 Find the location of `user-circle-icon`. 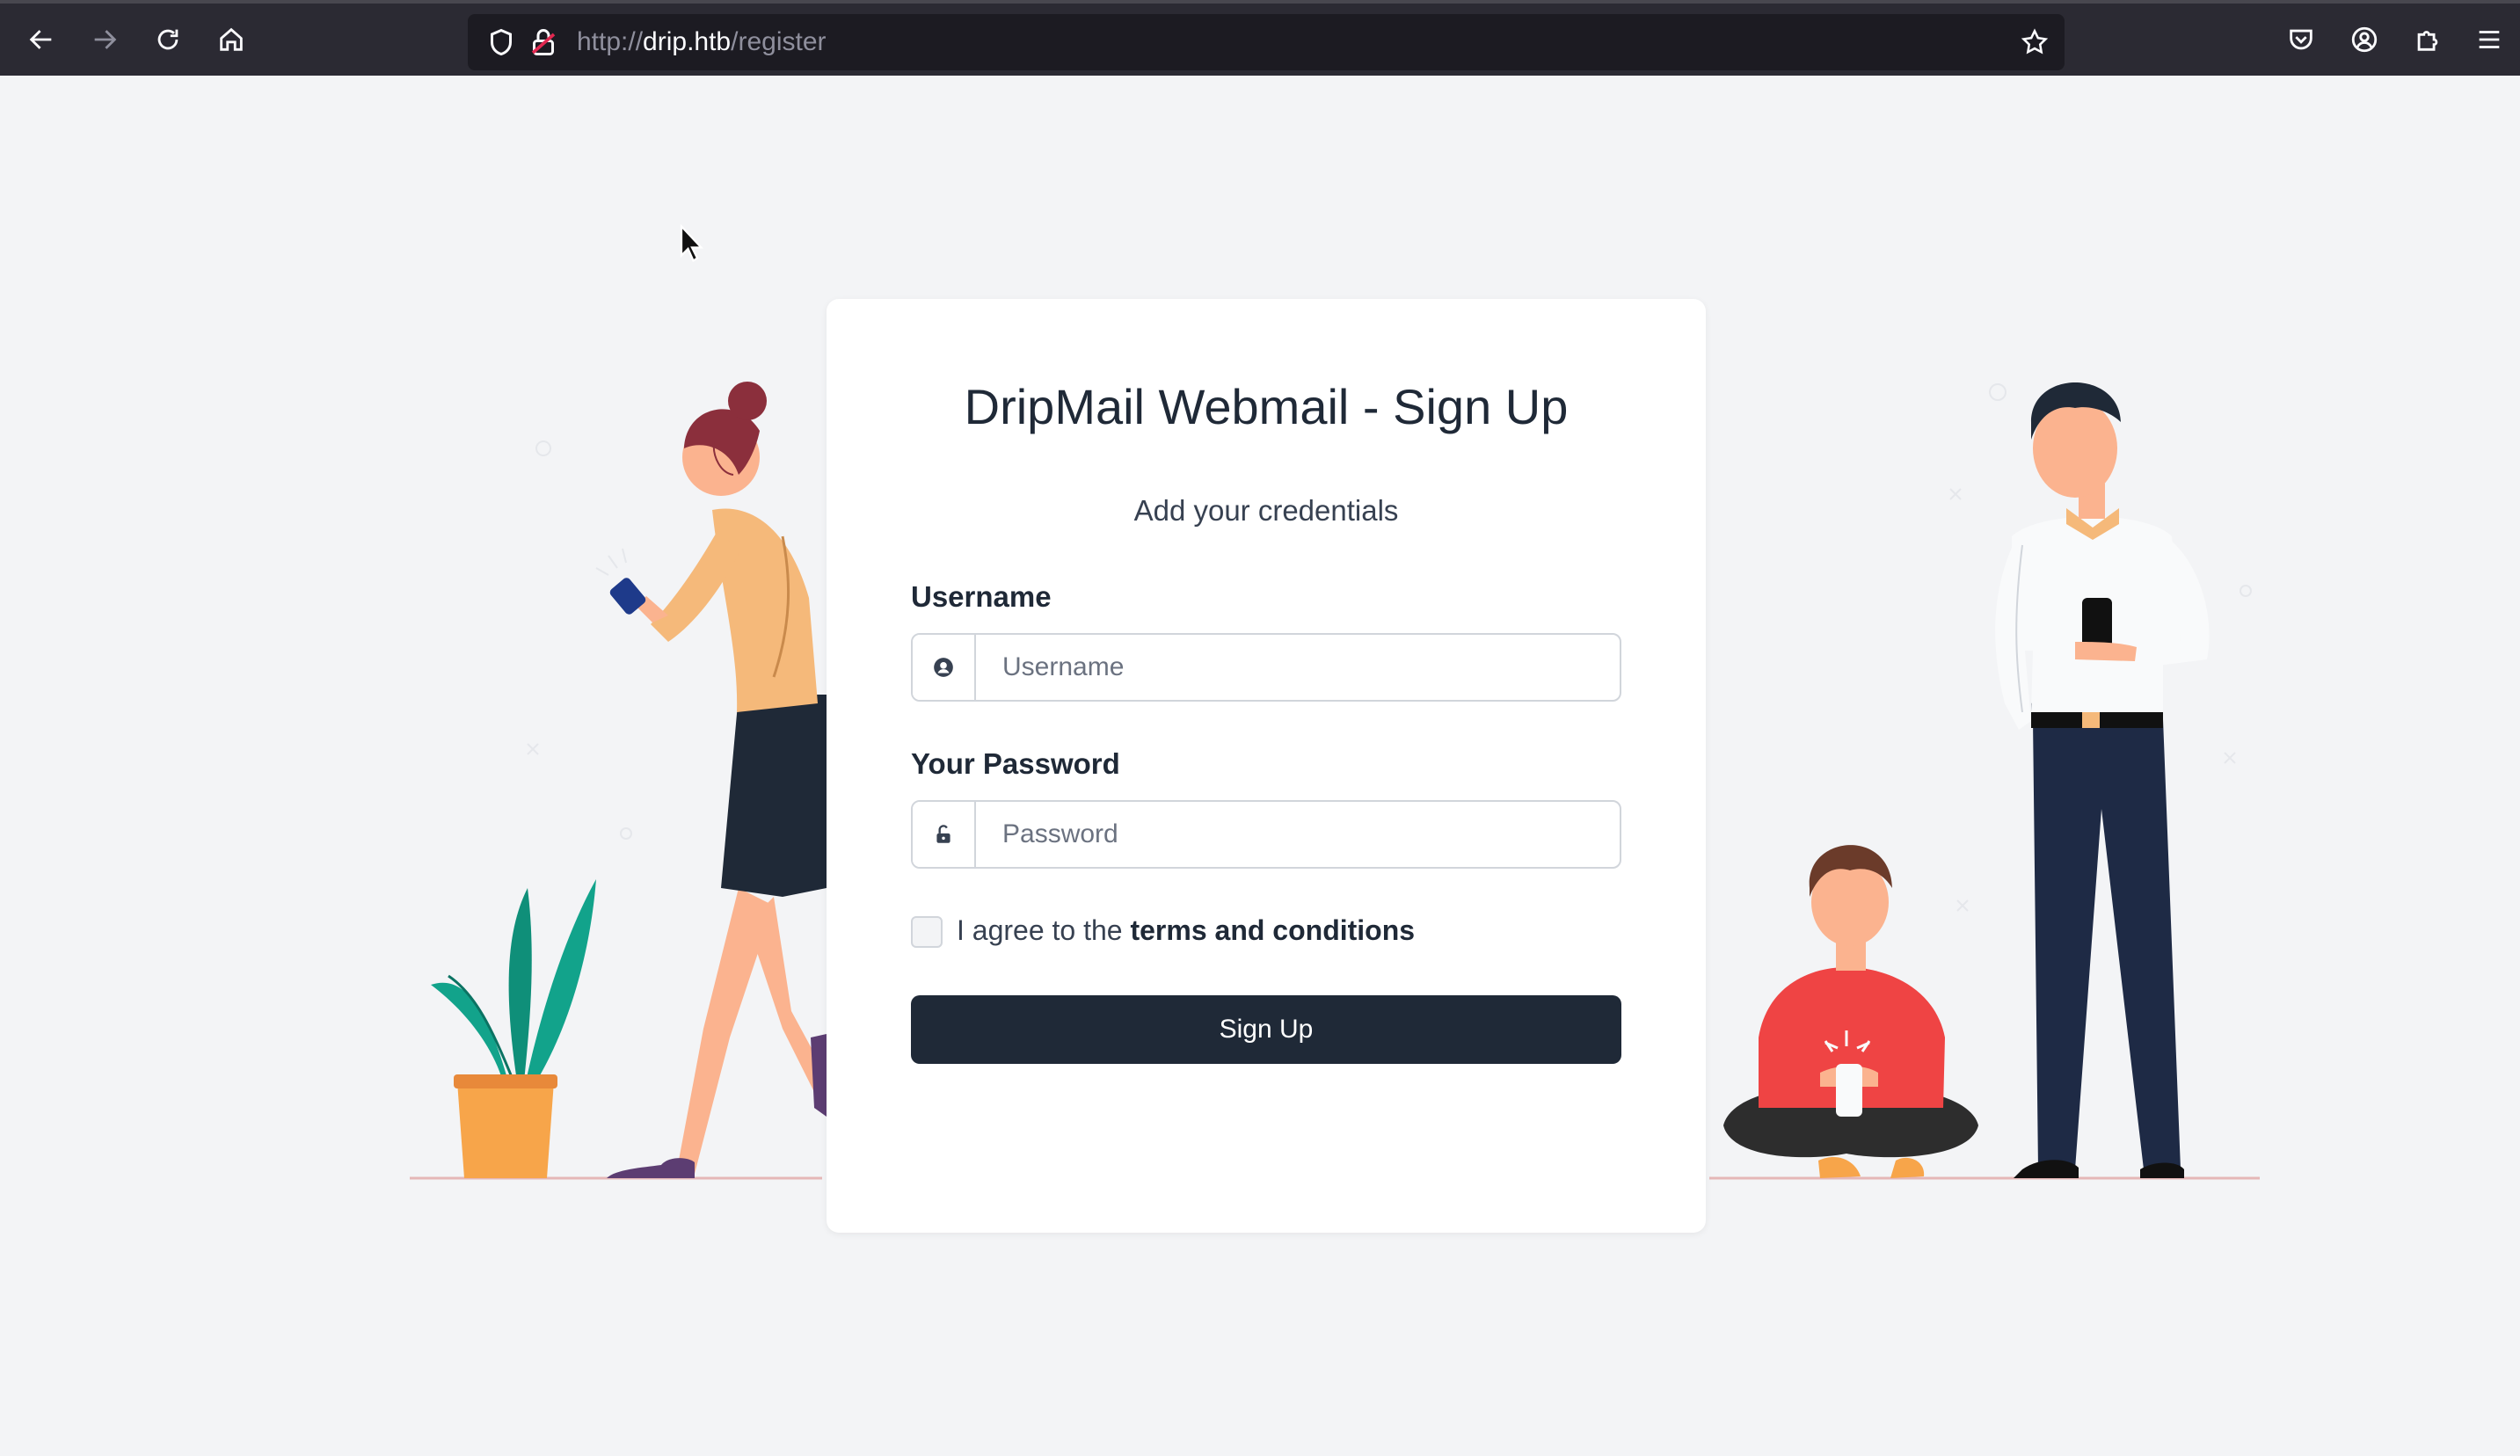

user-circle-icon is located at coordinates (944, 667).